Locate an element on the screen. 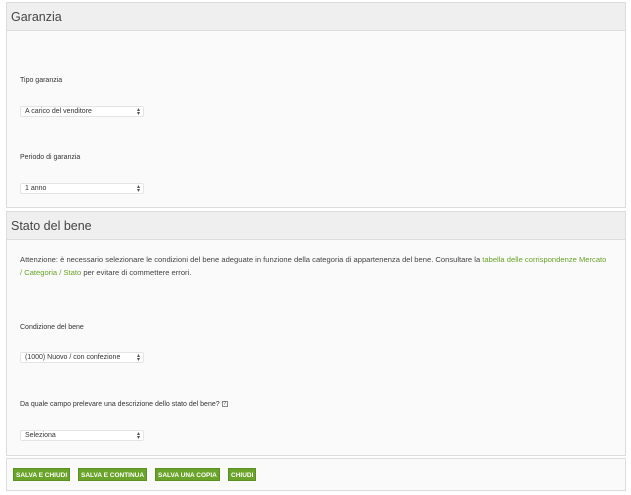  stato-bene-panel-title: Stato del bene is located at coordinates (316, 226).